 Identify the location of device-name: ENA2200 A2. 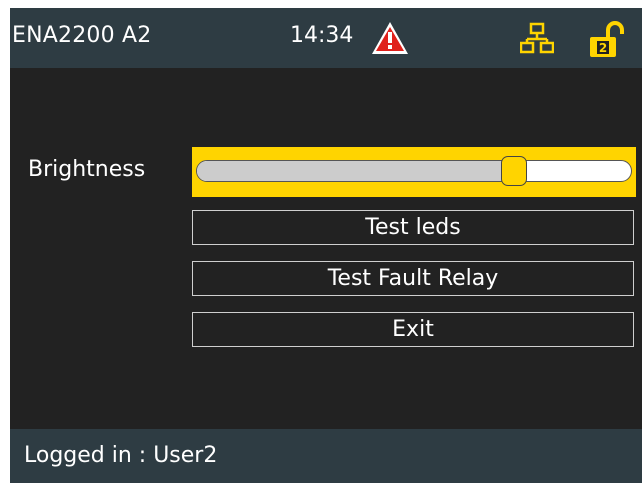
(82, 35).